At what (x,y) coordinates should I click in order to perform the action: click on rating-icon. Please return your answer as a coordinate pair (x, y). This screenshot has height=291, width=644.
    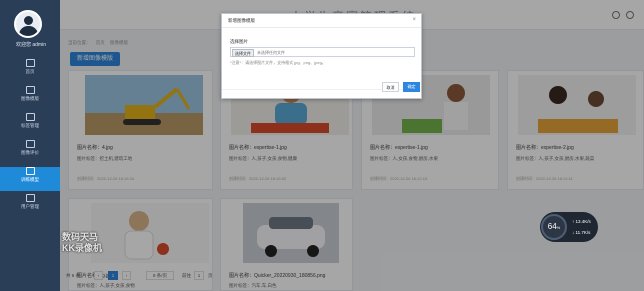
    Looking at the image, I should click on (30, 144).